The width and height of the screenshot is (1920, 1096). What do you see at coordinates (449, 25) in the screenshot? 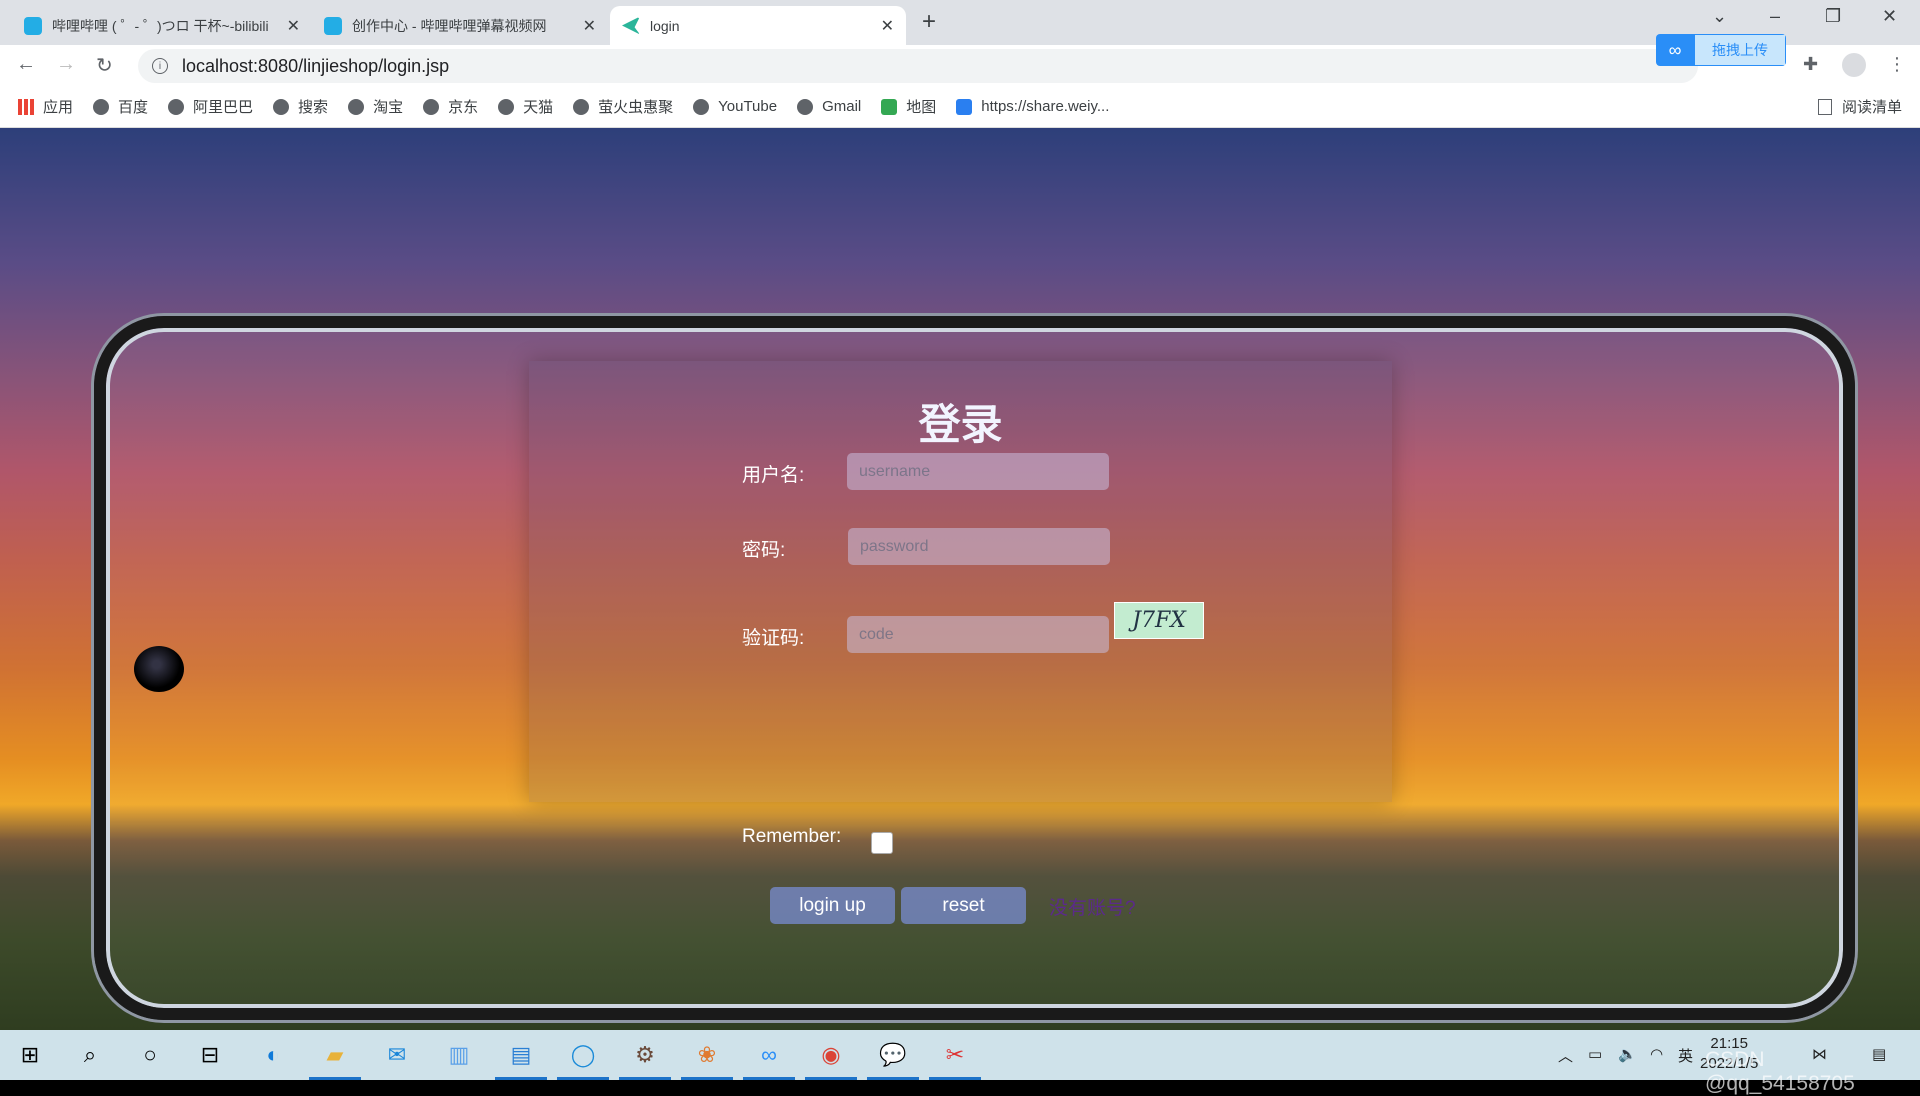
I see `tab-title: 创作中心 - 哔哩哔哩弹幕视频网` at bounding box center [449, 25].